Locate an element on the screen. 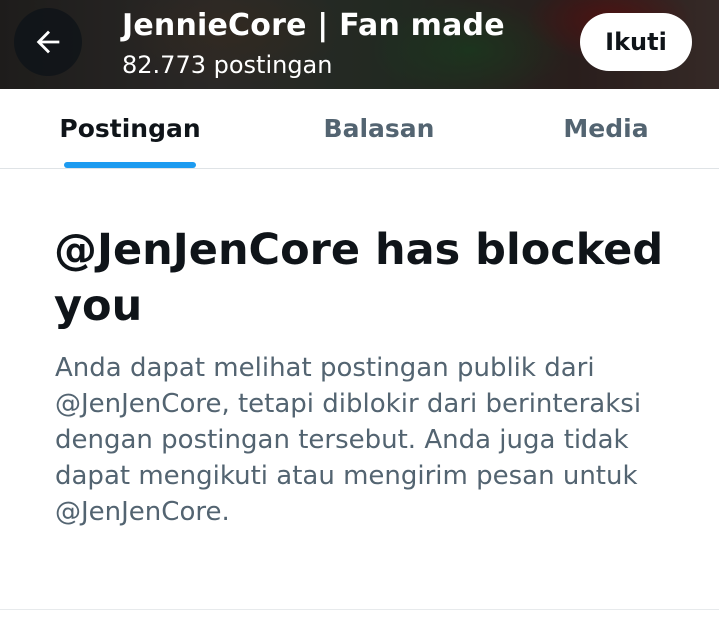 The height and width of the screenshot is (618, 719). divider is located at coordinates (359, 609).